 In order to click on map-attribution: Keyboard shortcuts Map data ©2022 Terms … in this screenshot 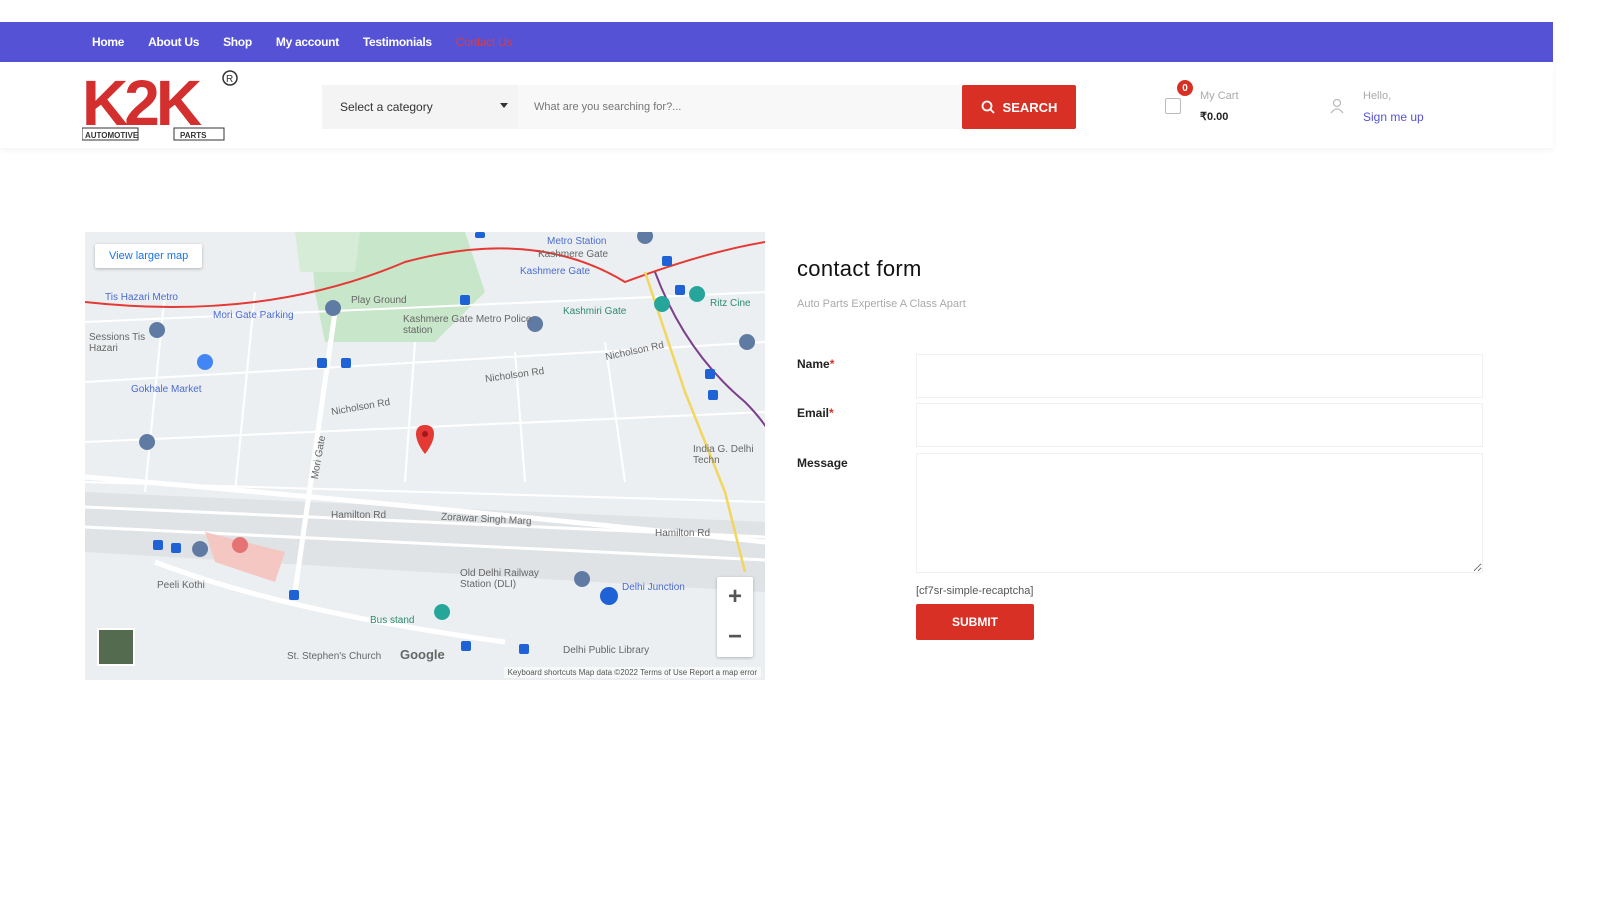, I will do `click(632, 672)`.